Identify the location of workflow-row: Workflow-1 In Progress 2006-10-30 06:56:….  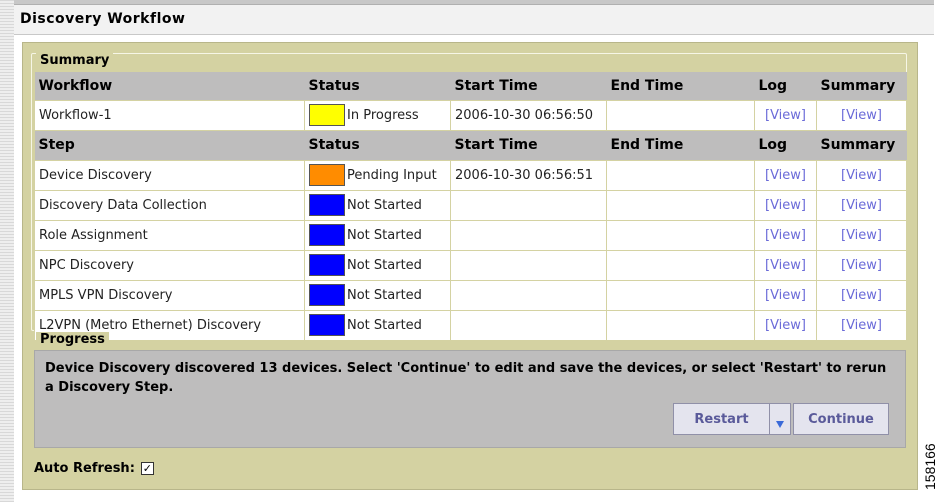
(470, 115).